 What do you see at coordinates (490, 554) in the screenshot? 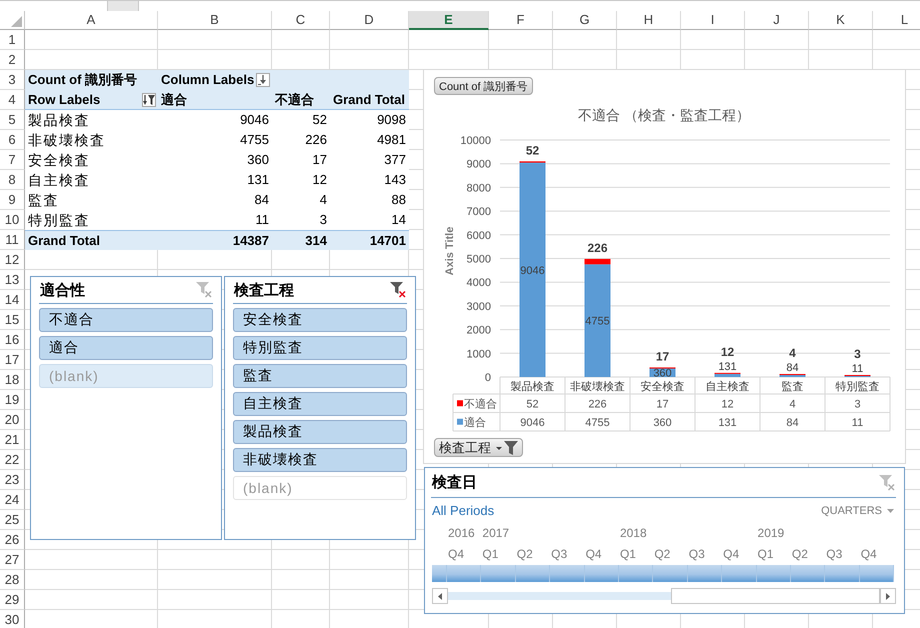
I see `quarter-label: Q1` at bounding box center [490, 554].